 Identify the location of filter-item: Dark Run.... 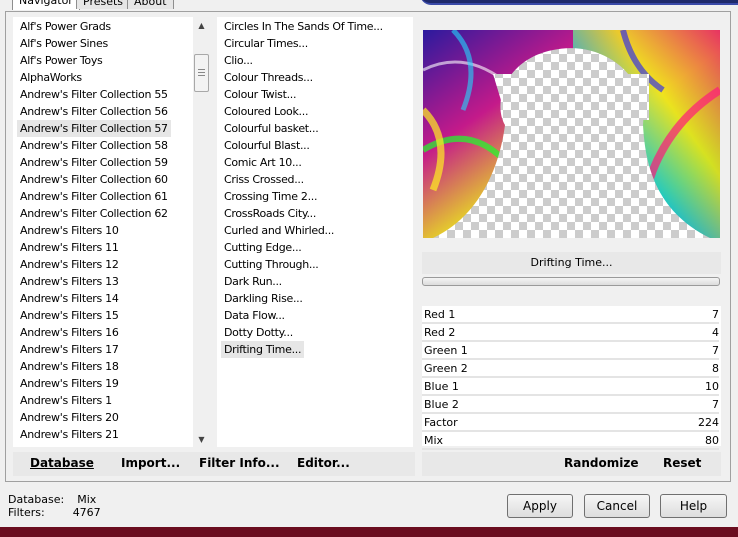
(253, 281).